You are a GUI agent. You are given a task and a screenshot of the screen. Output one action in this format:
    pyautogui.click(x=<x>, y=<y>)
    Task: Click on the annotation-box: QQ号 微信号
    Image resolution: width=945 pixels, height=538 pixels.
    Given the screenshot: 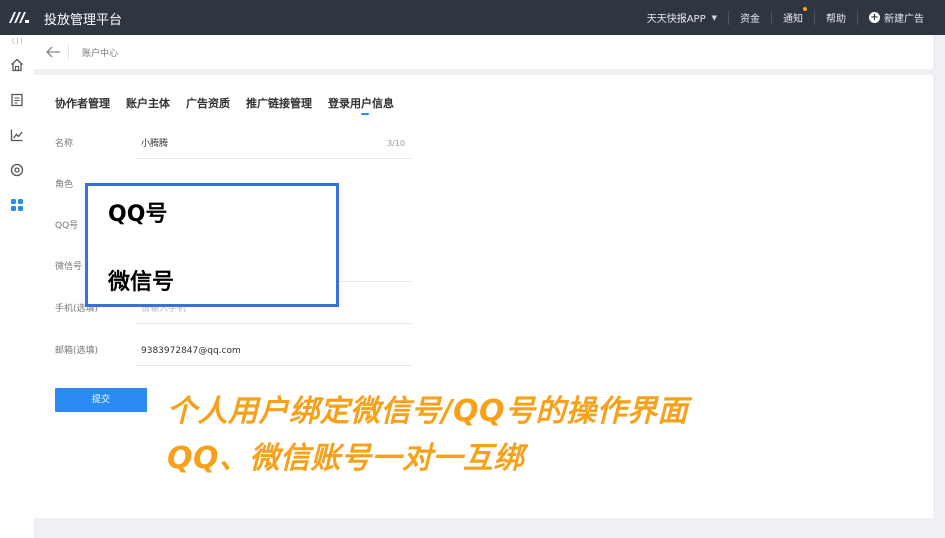 What is the action you would take?
    pyautogui.click(x=212, y=245)
    